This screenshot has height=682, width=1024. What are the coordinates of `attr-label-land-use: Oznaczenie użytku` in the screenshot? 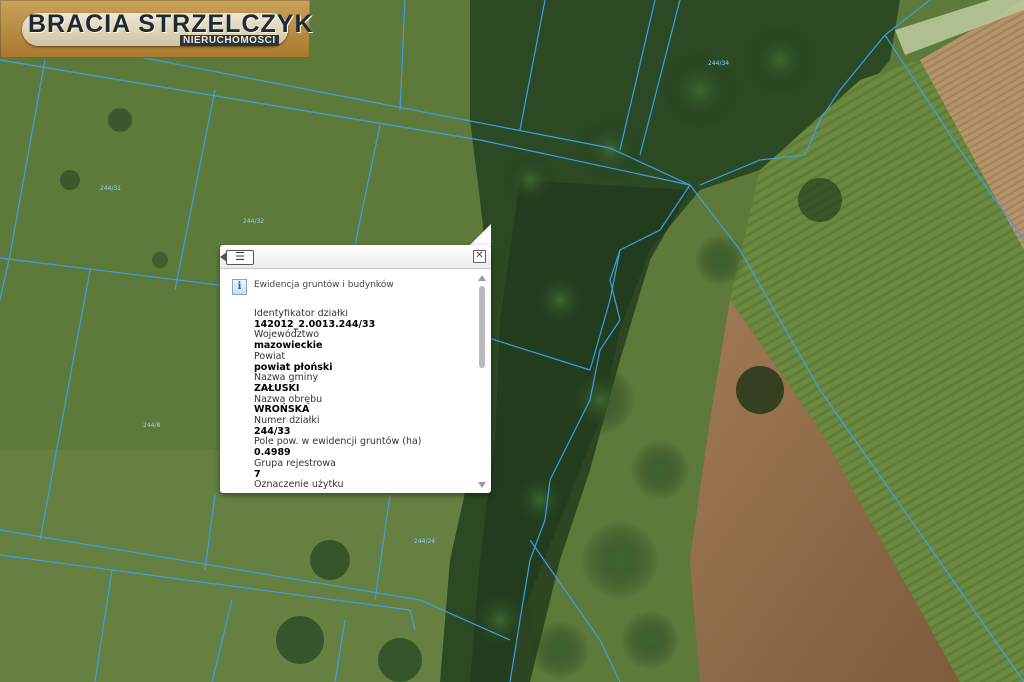 It's located at (299, 484).